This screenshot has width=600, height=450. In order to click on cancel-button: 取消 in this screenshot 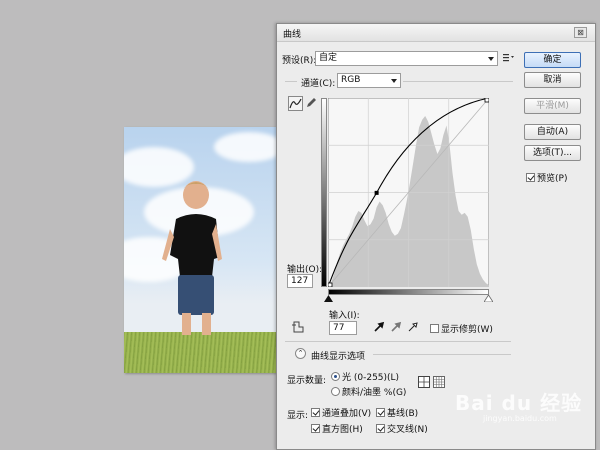, I will do `click(552, 80)`.